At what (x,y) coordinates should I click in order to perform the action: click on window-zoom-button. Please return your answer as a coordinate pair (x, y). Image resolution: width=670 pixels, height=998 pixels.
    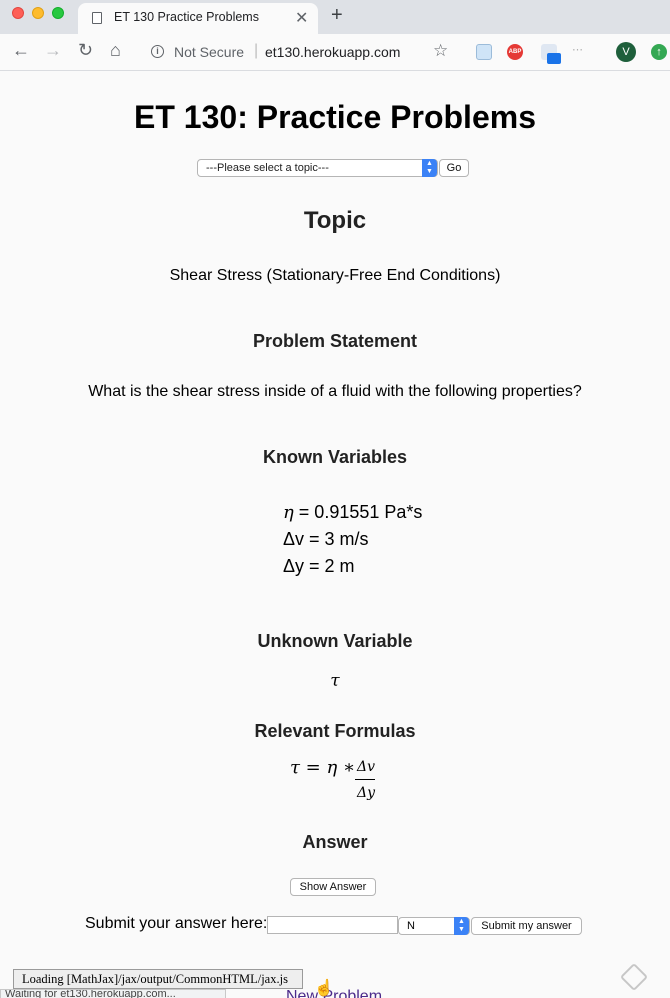
    Looking at the image, I should click on (58, 13).